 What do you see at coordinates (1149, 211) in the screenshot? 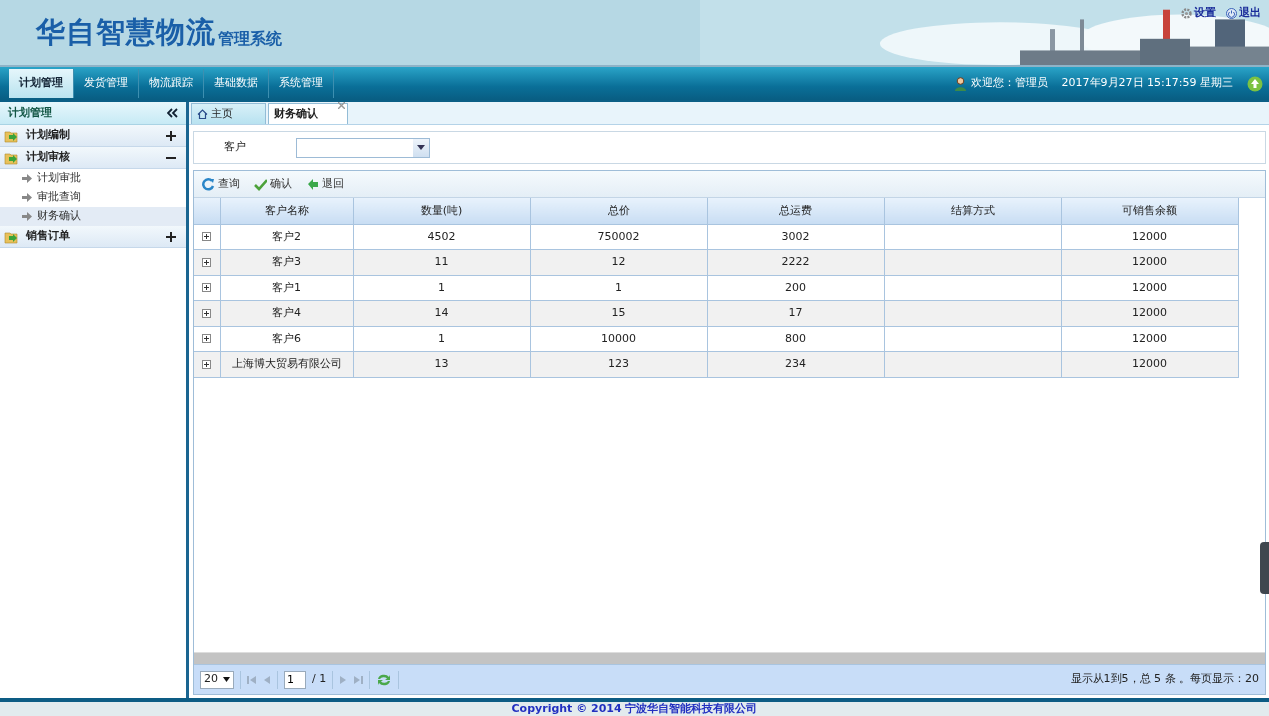
I see `column-header: 可销售余额` at bounding box center [1149, 211].